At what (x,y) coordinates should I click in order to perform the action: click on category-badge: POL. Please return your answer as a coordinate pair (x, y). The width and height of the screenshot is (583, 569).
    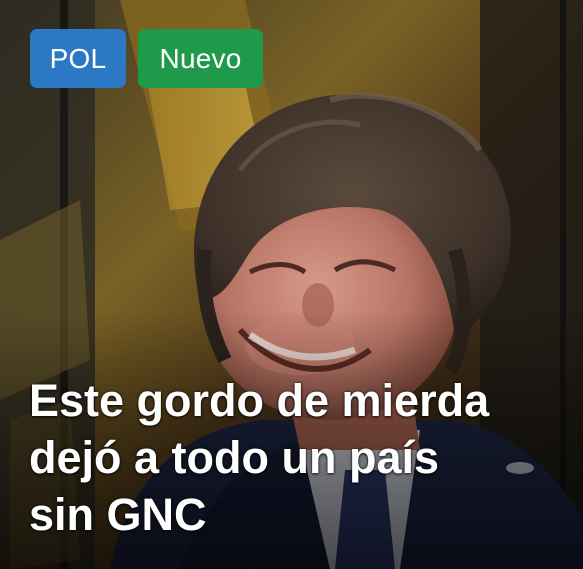
    Looking at the image, I should click on (78, 58).